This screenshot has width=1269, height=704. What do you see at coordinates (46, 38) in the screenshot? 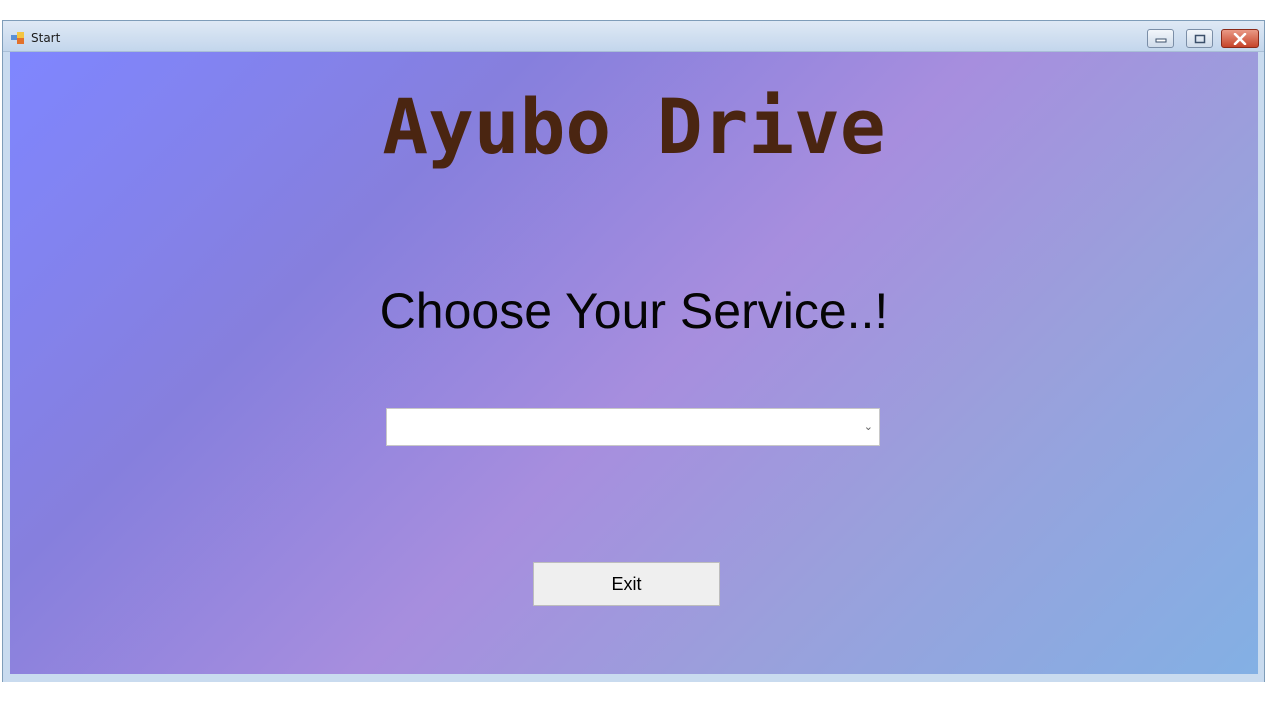
I see `window-title: Start` at bounding box center [46, 38].